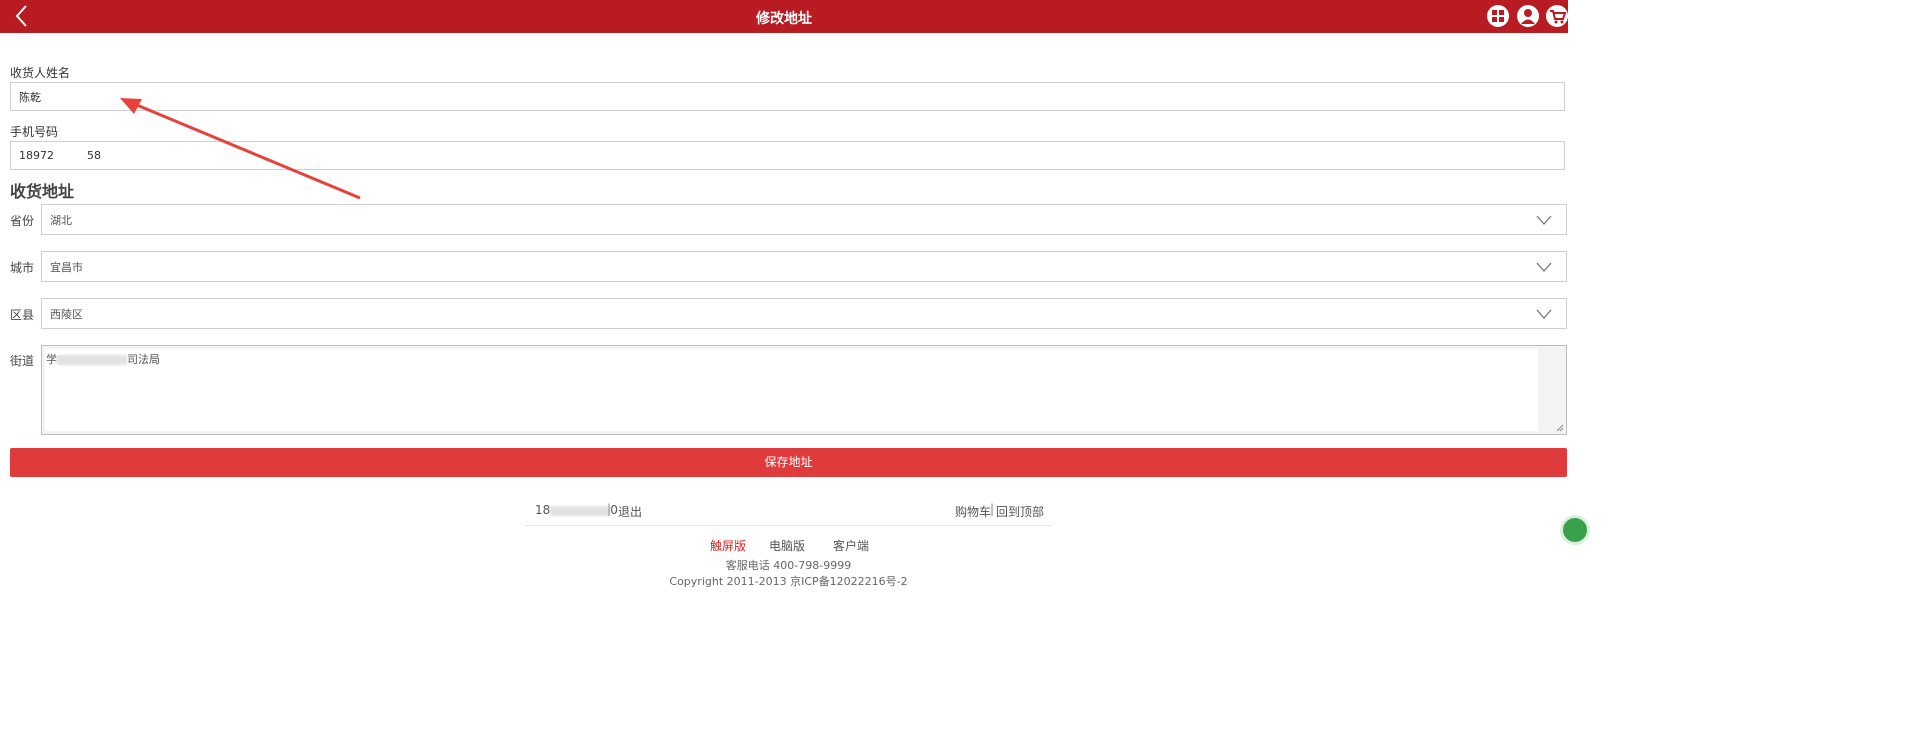 This screenshot has width=1909, height=751. What do you see at coordinates (630, 511) in the screenshot?
I see `logout-link: 退出` at bounding box center [630, 511].